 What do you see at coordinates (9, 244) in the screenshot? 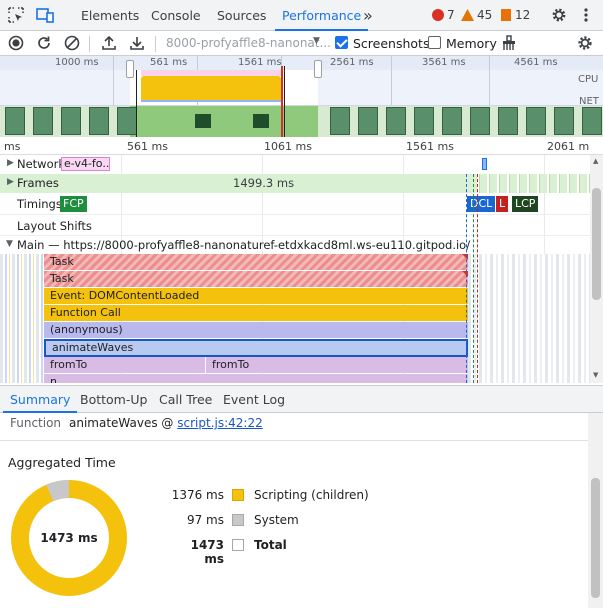
I see `collapse-arrow-icon: ▼` at bounding box center [9, 244].